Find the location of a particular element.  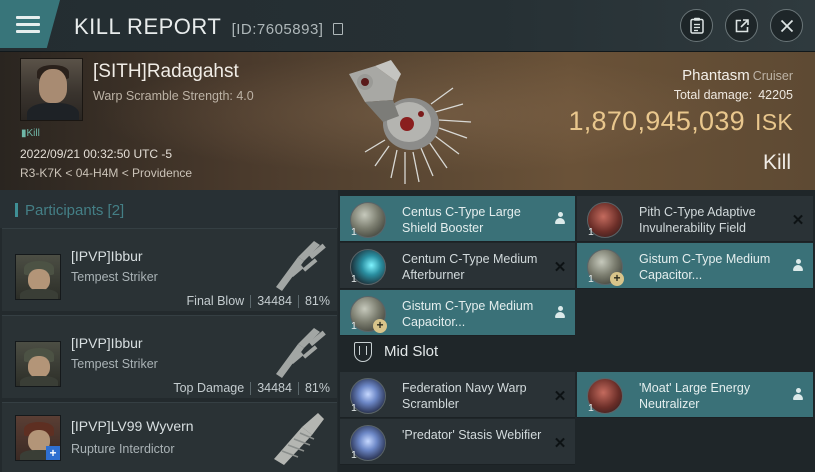

share-button is located at coordinates (741, 25).